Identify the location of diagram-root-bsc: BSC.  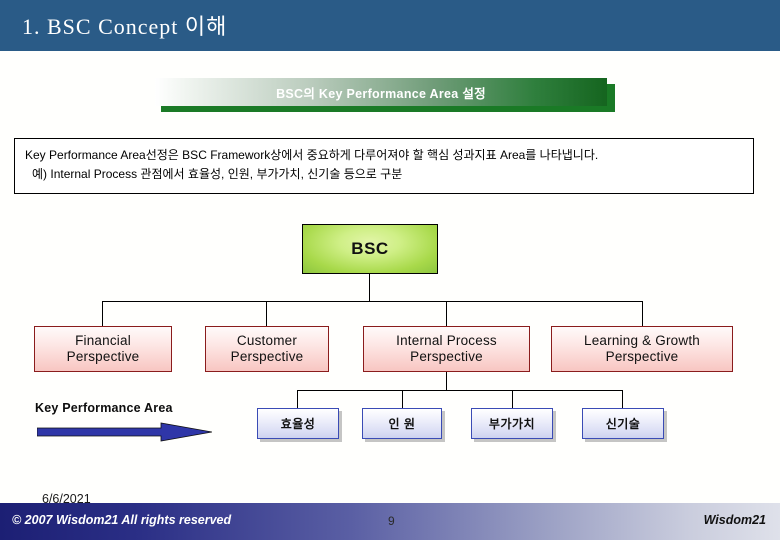
(370, 249).